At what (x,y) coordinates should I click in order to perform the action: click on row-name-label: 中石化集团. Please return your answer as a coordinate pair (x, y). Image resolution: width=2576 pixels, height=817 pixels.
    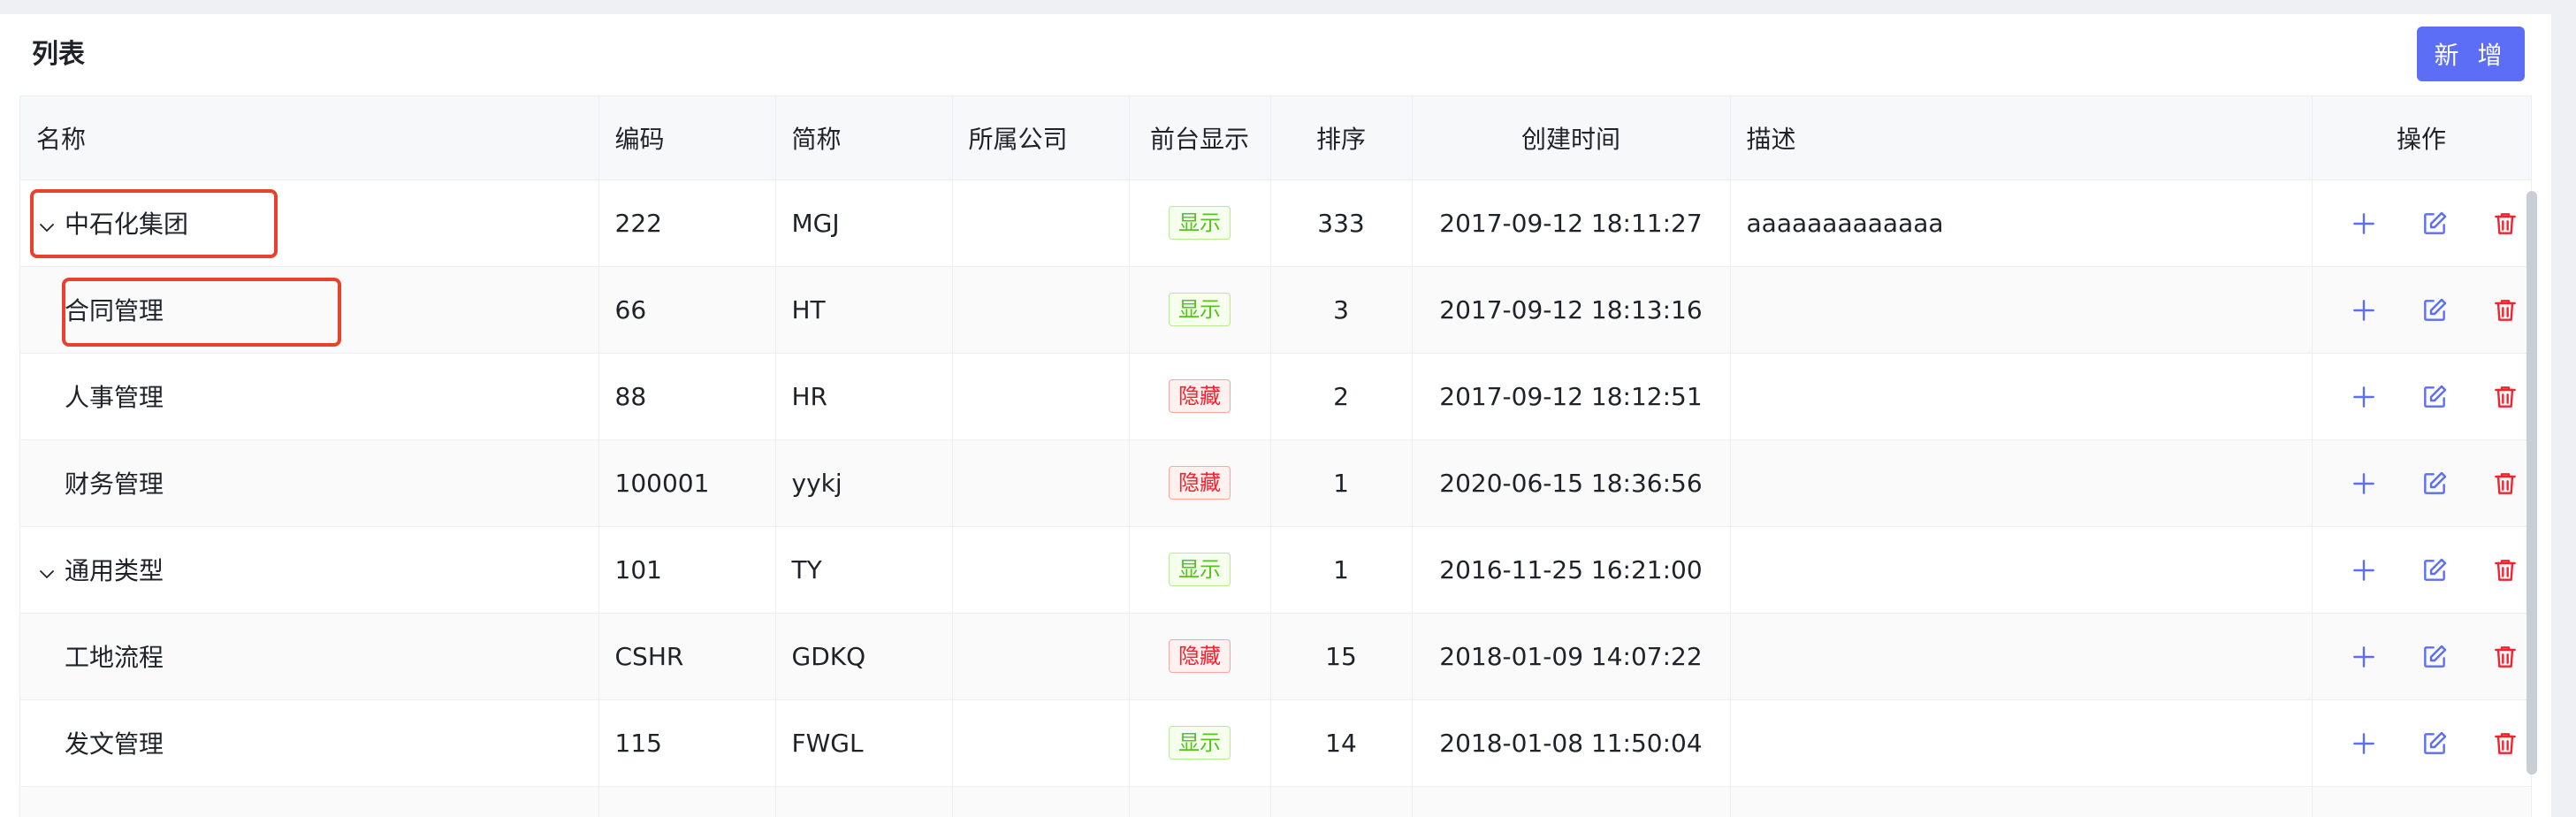
    Looking at the image, I should click on (127, 224).